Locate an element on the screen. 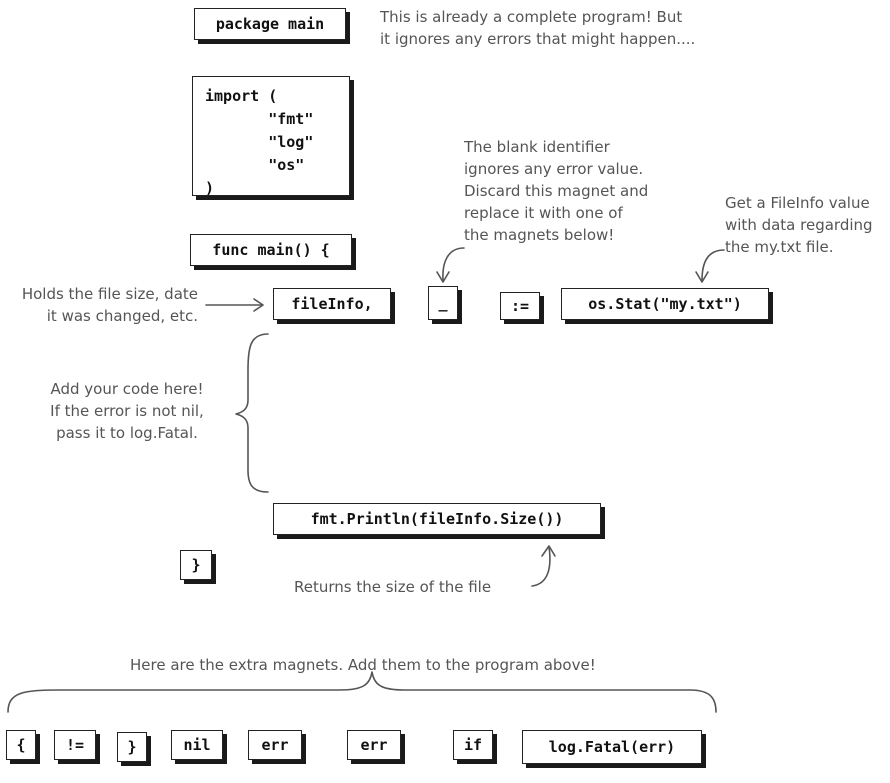  note-returns-size: Returns the size of the file is located at coordinates (393, 587).